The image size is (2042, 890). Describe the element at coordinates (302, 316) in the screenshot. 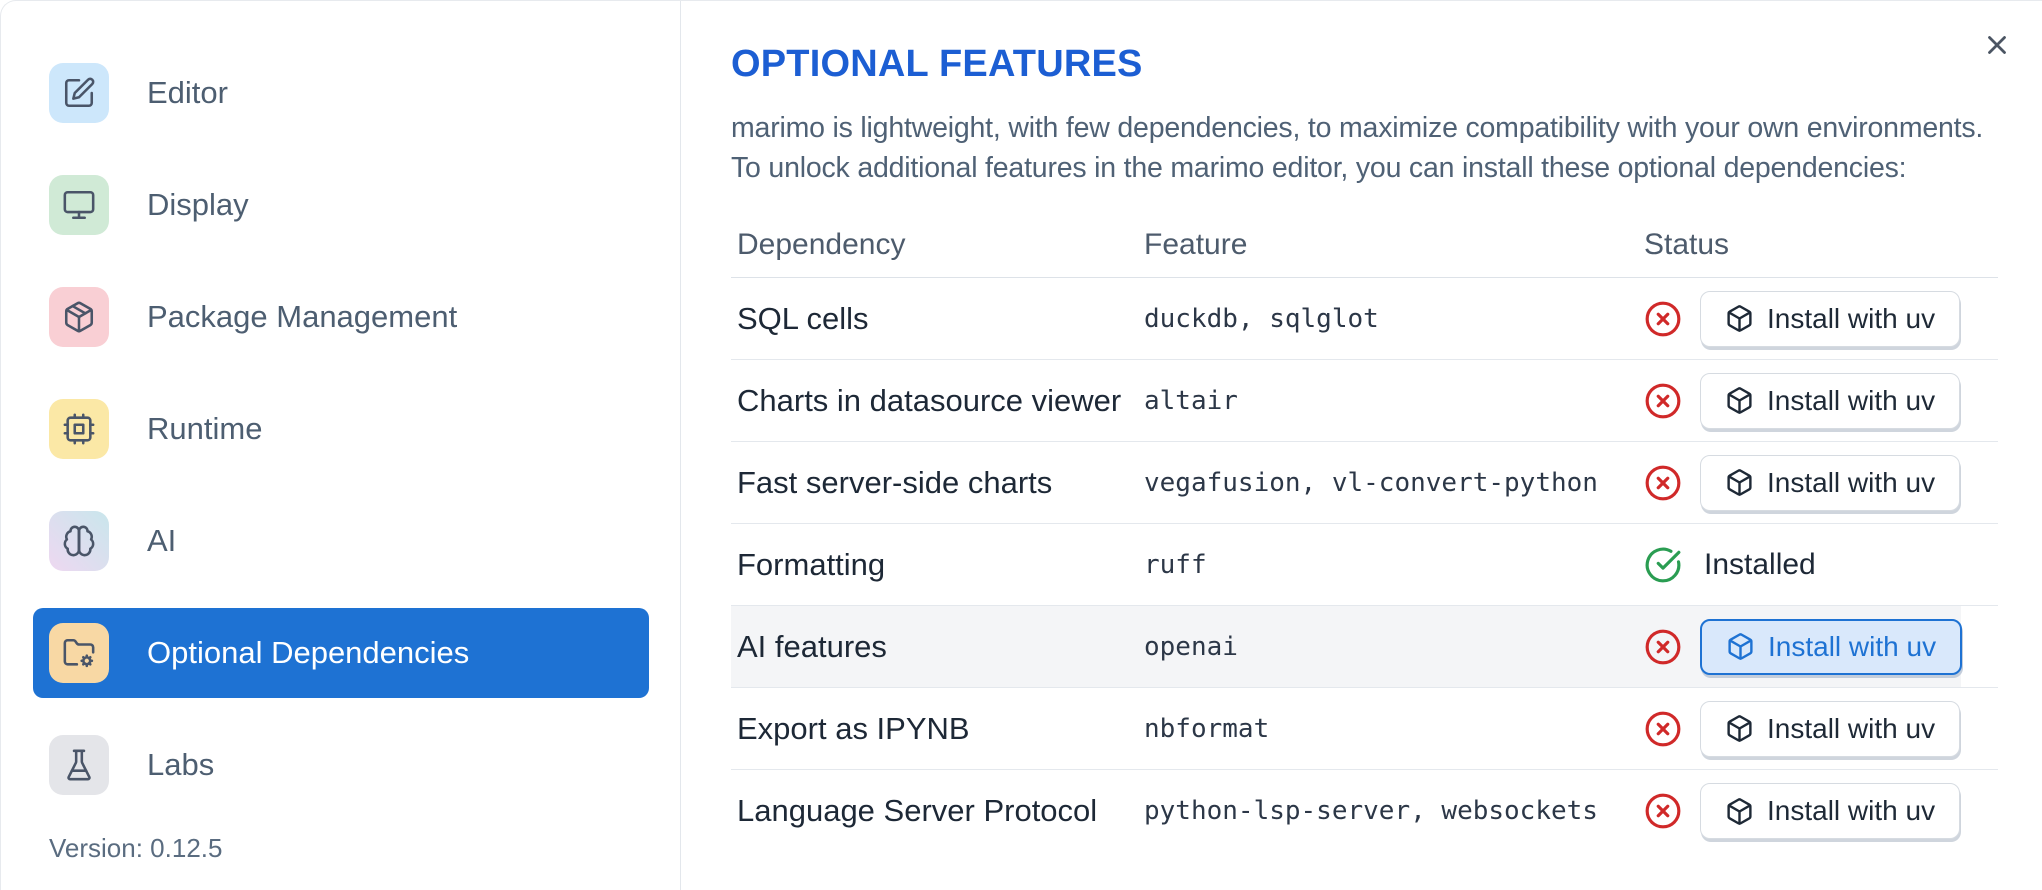

I see `sidebar-item-label: Package Management` at that location.